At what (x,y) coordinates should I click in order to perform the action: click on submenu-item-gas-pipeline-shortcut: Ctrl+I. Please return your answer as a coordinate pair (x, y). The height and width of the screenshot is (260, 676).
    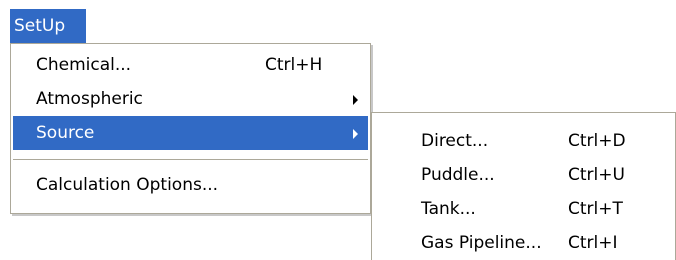
    Looking at the image, I should click on (593, 243).